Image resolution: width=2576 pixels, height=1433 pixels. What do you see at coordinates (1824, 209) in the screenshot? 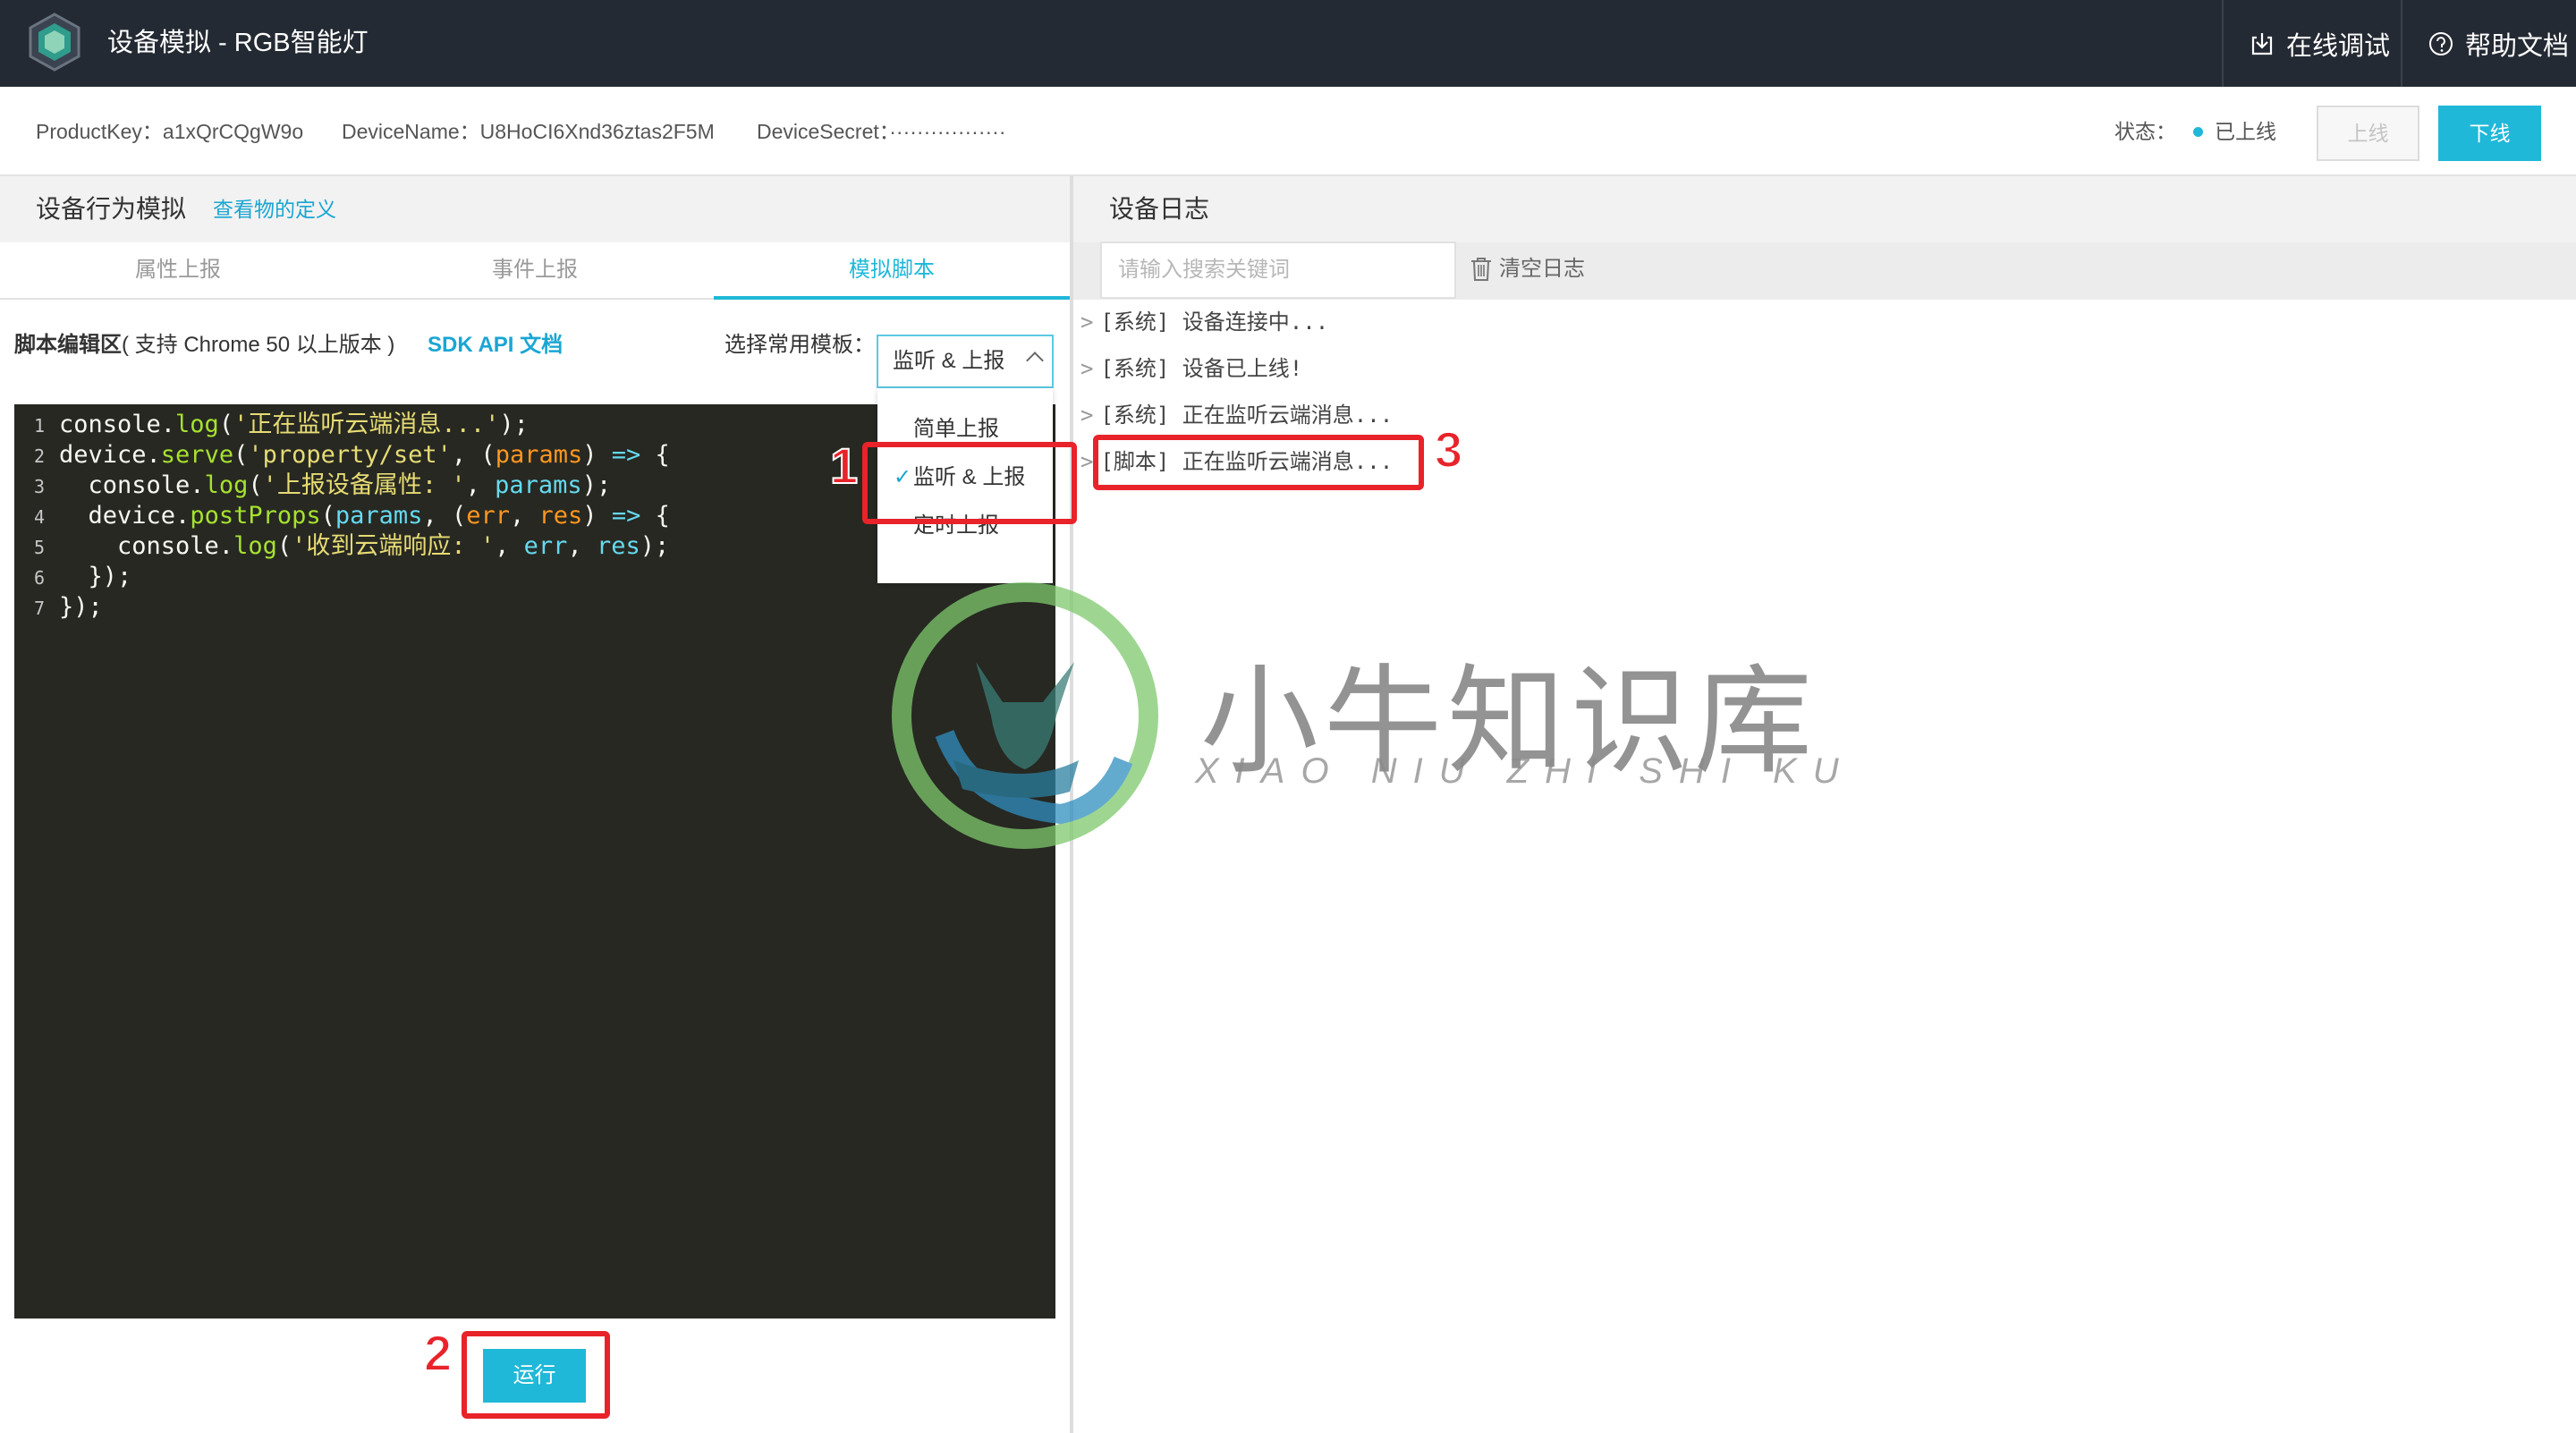
I see `device-log-header: 设备日志` at bounding box center [1824, 209].